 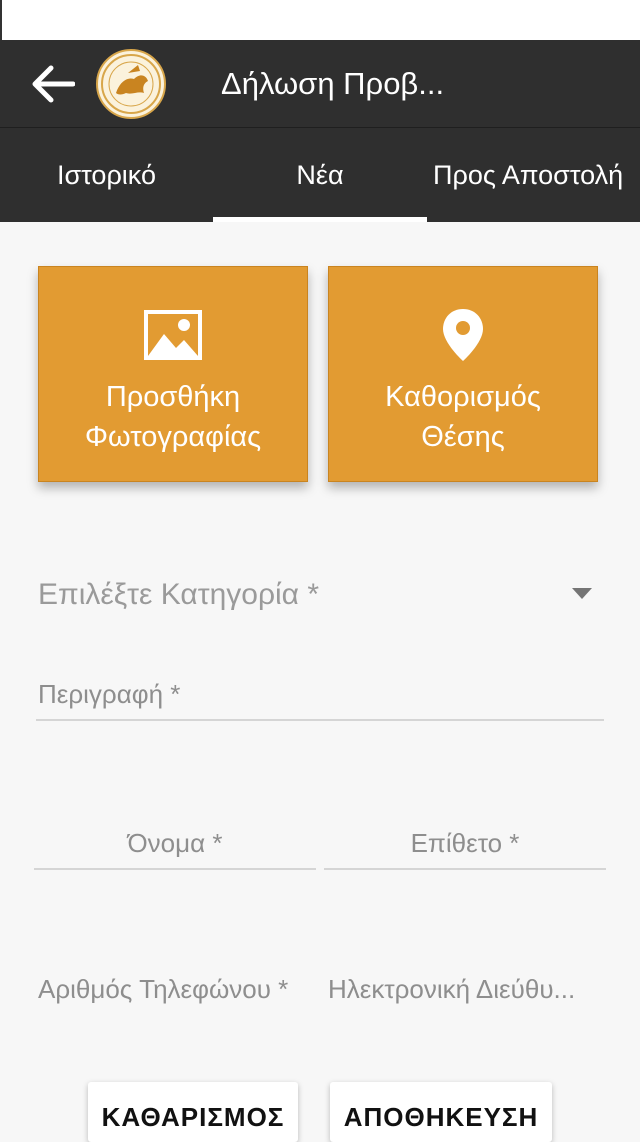 I want to click on category-placeholder: Επιλέξτε Κατηγορία *, so click(x=179, y=594).